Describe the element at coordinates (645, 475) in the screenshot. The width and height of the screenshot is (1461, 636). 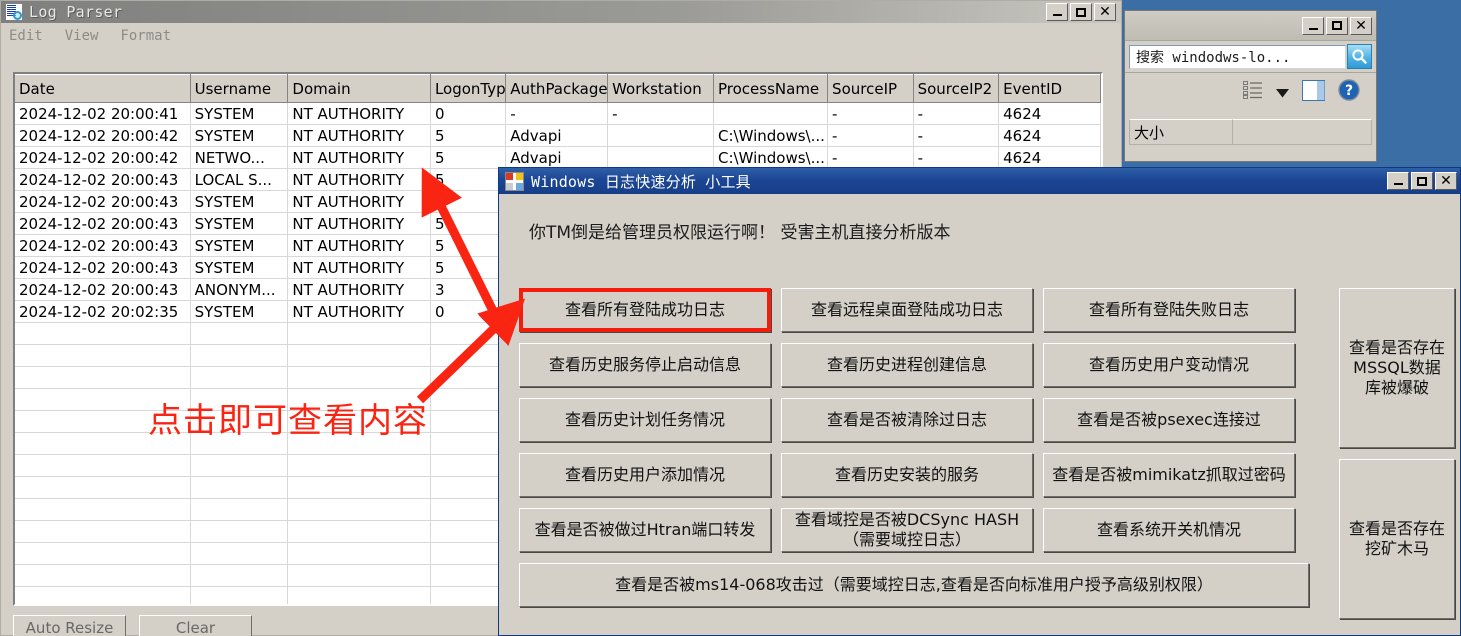
I see `tool-button-3-0: 查看历史用户添加情况` at that location.